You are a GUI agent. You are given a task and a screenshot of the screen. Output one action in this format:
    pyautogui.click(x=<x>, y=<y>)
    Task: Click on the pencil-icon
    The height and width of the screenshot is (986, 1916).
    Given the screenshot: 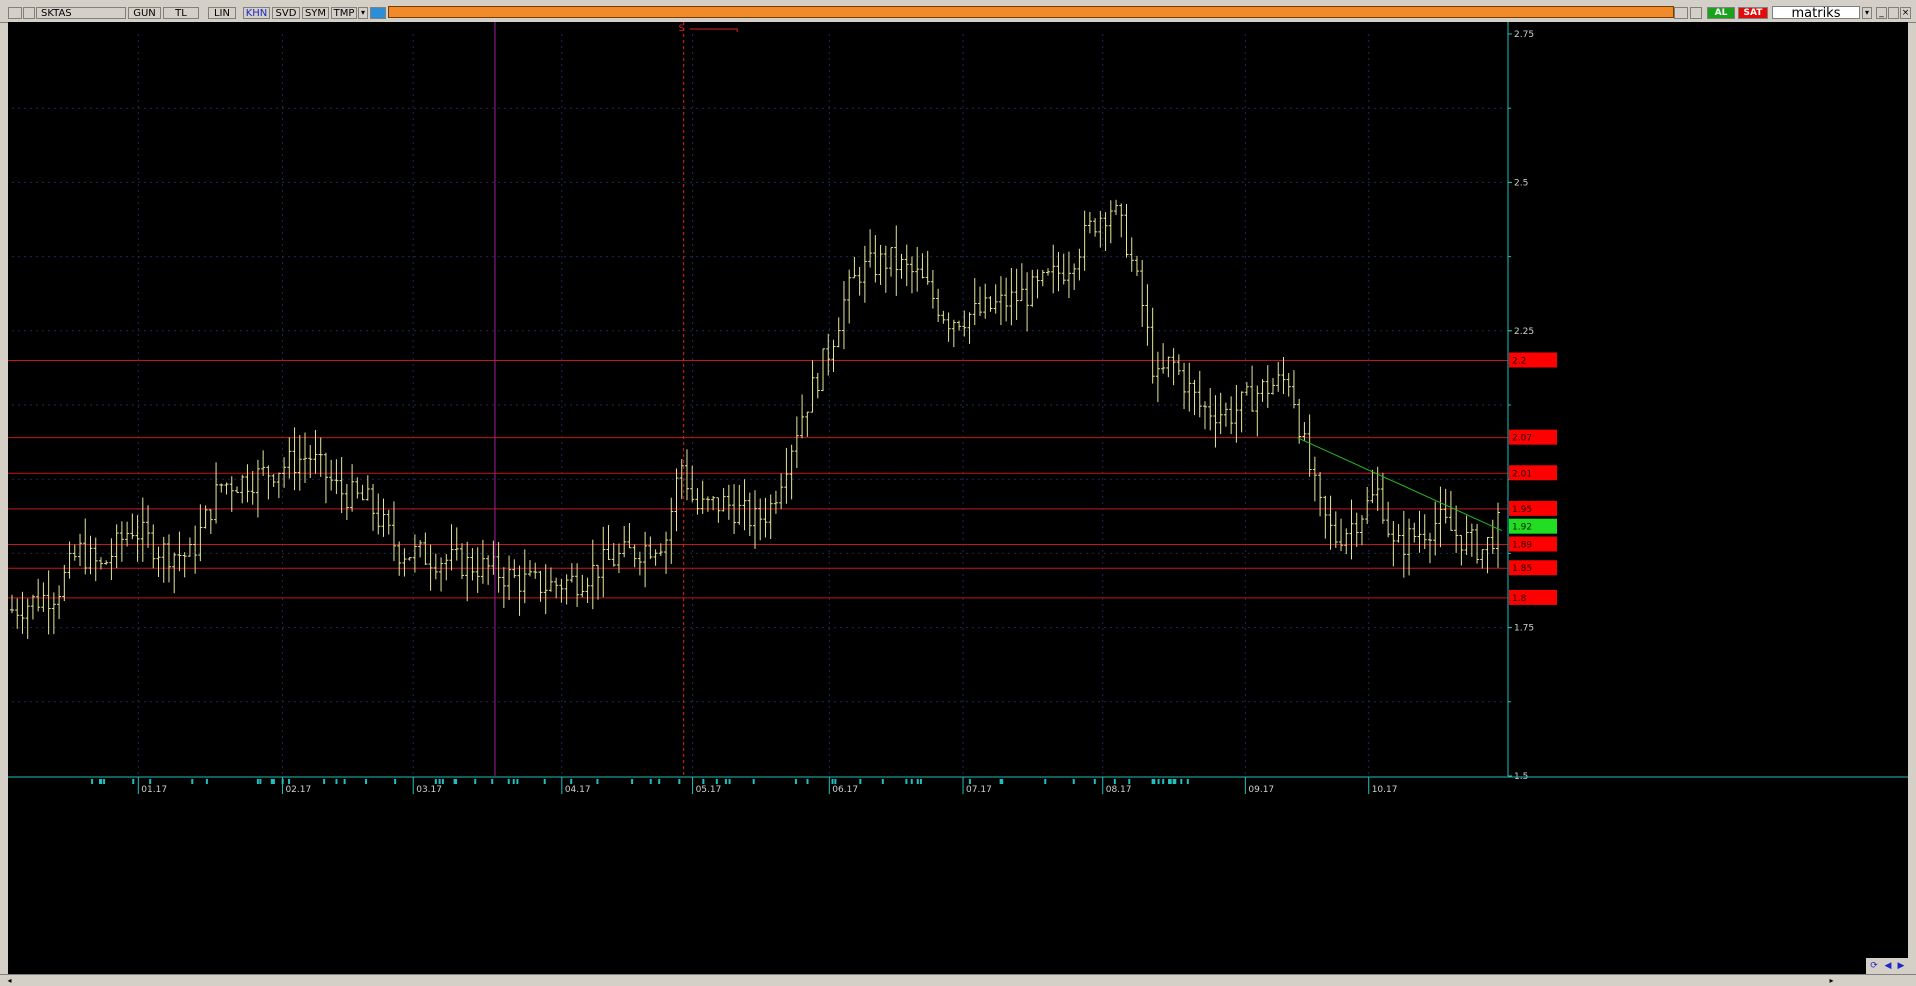 What is the action you would take?
    pyautogui.click(x=1696, y=13)
    